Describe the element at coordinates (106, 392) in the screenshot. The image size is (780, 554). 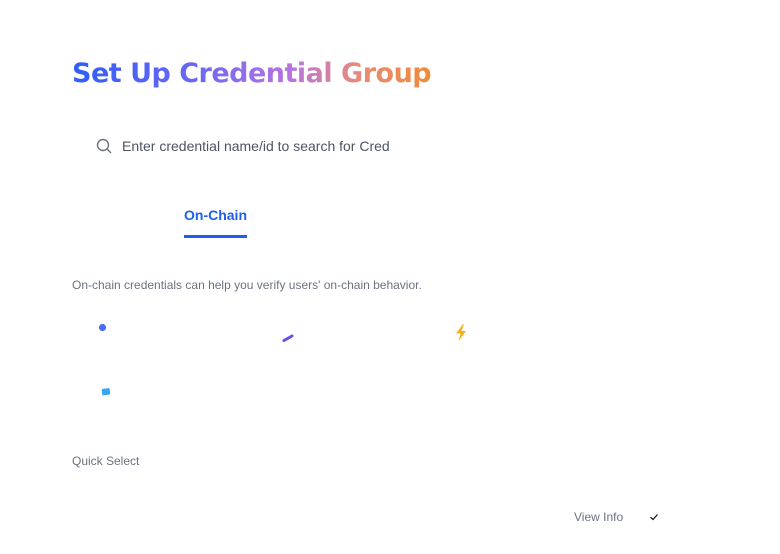
I see `blue-card-icon` at that location.